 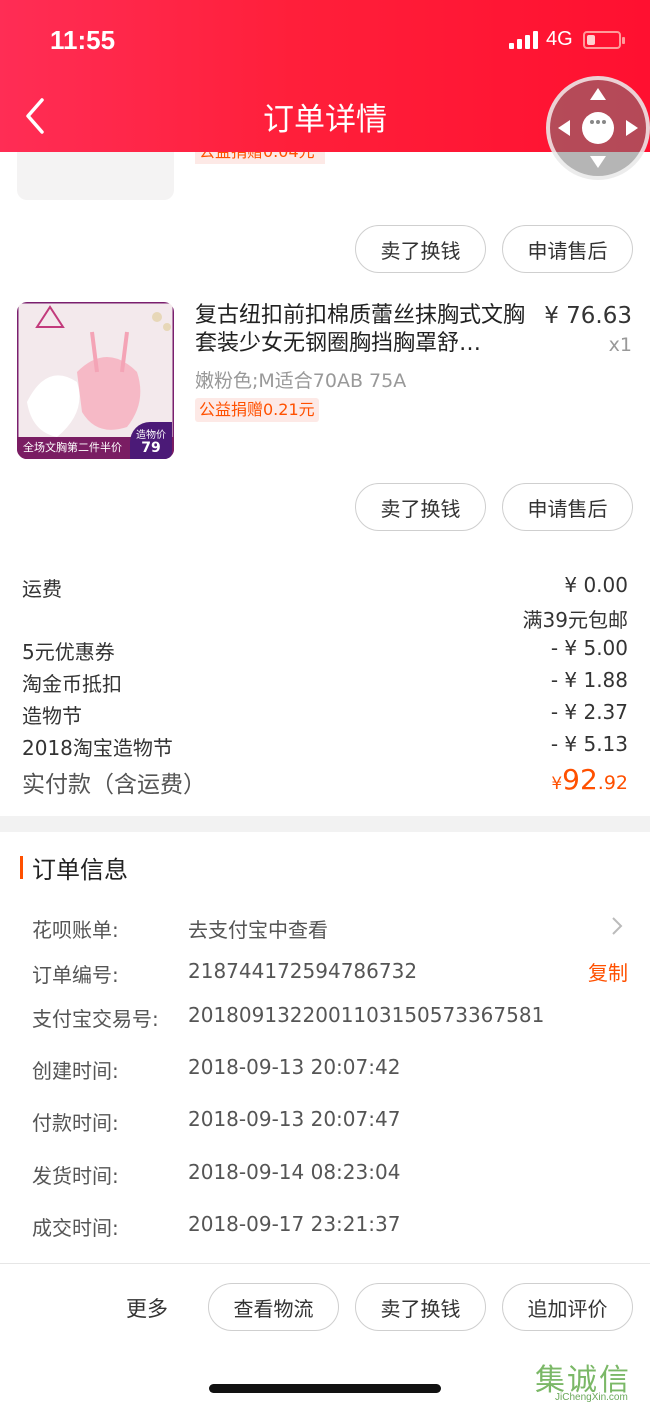 What do you see at coordinates (366, 1015) in the screenshot?
I see `alipay-number: 2018091322001103150573367581` at bounding box center [366, 1015].